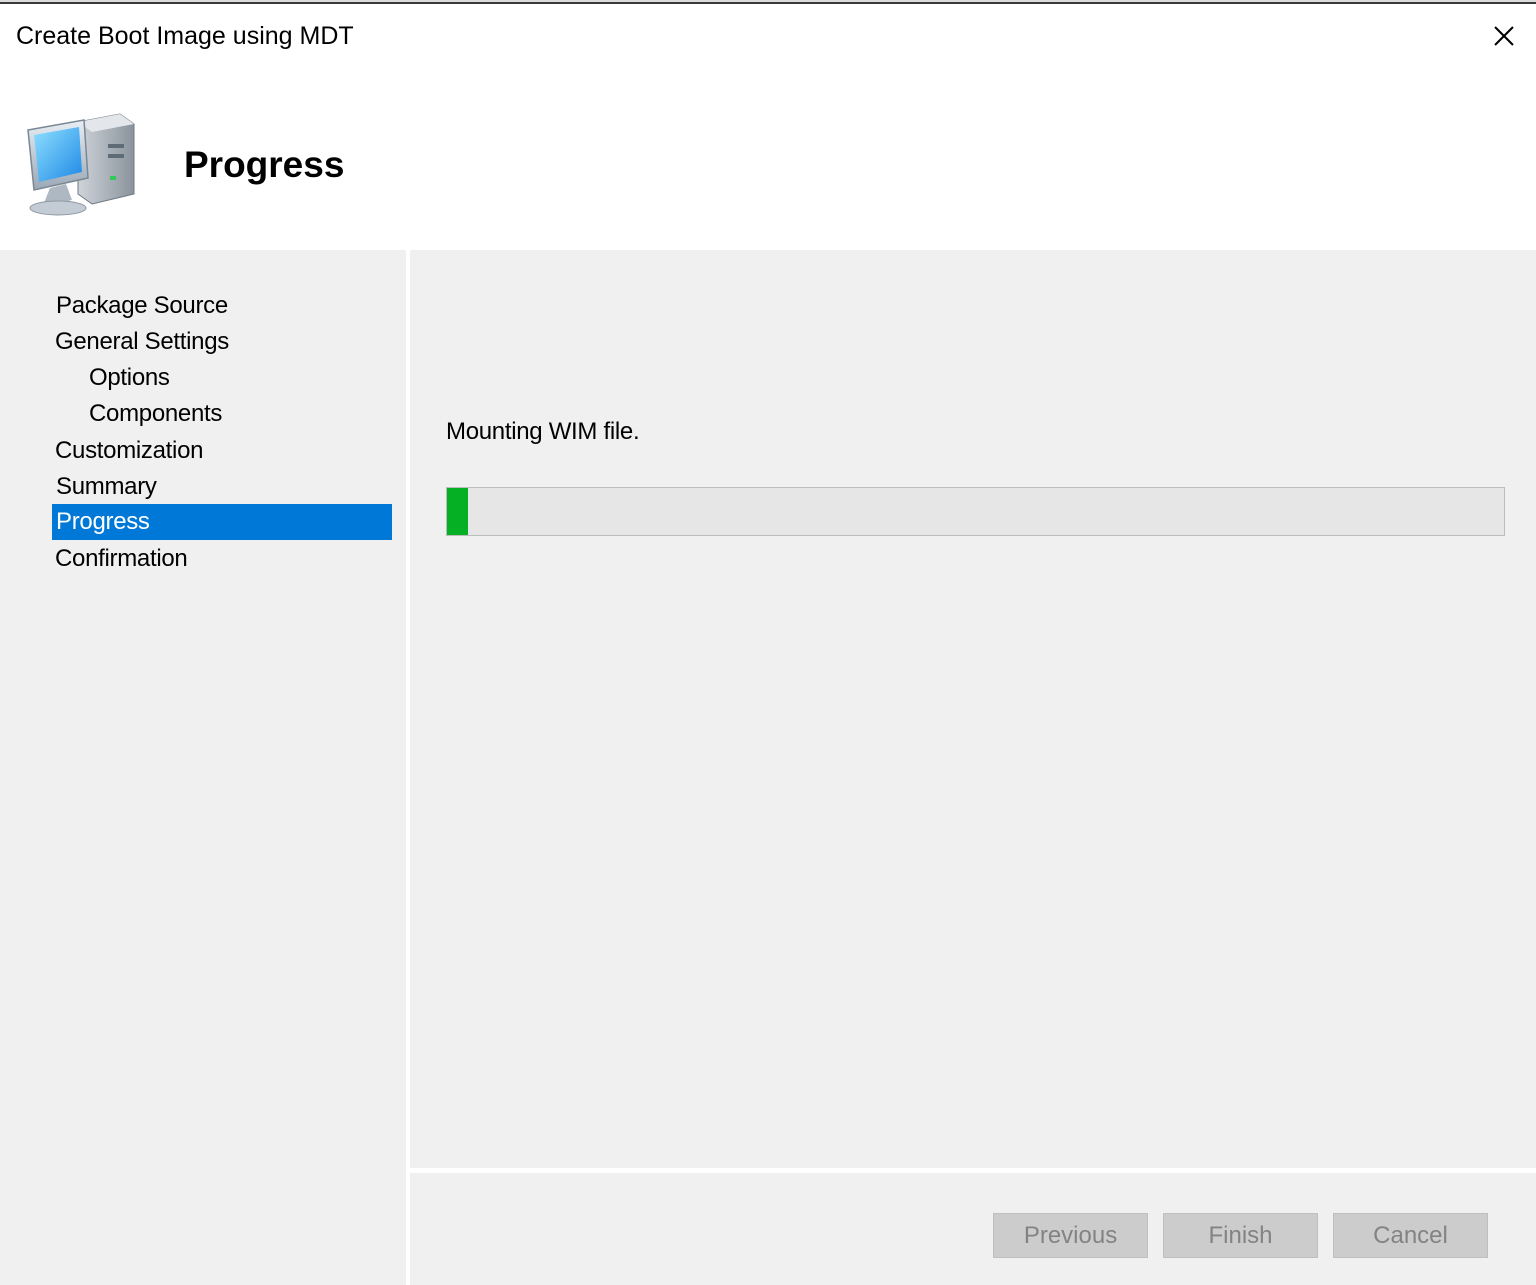 This screenshot has height=1285, width=1536. I want to click on sidebar-item-general-settings: General Settings, so click(140, 342).